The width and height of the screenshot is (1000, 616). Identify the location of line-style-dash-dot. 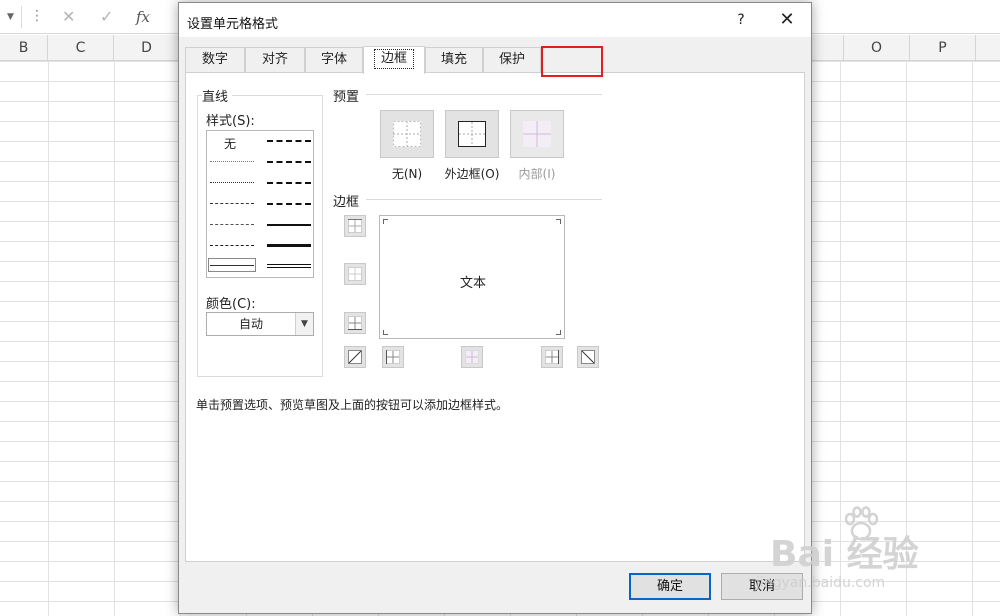
(232, 224).